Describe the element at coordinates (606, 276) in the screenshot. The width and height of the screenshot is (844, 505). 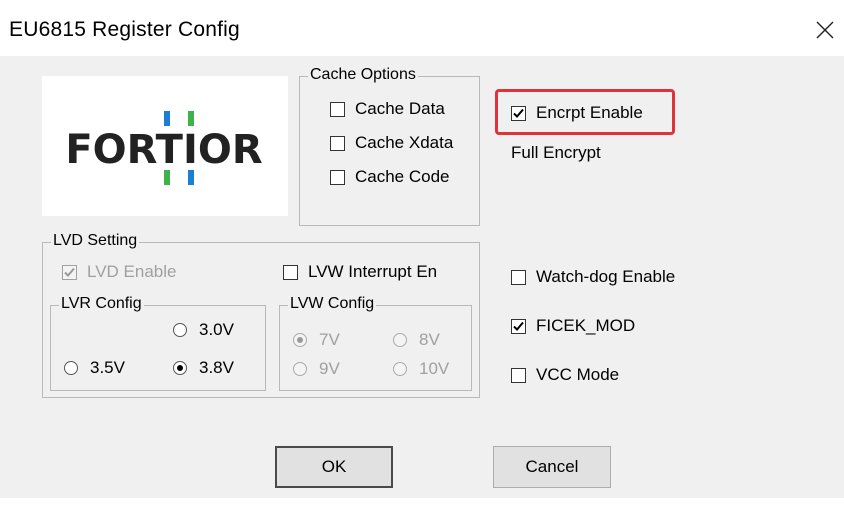
I see `watchdog-enable-label: Watch-dog Enable` at that location.